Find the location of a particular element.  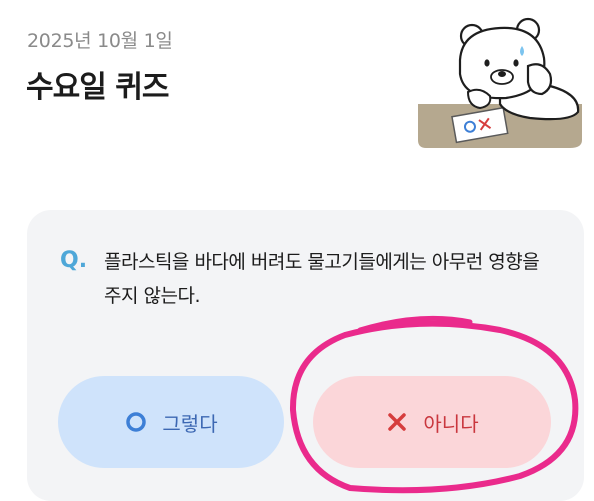

answer-no-label: 아니다 is located at coordinates (451, 423).